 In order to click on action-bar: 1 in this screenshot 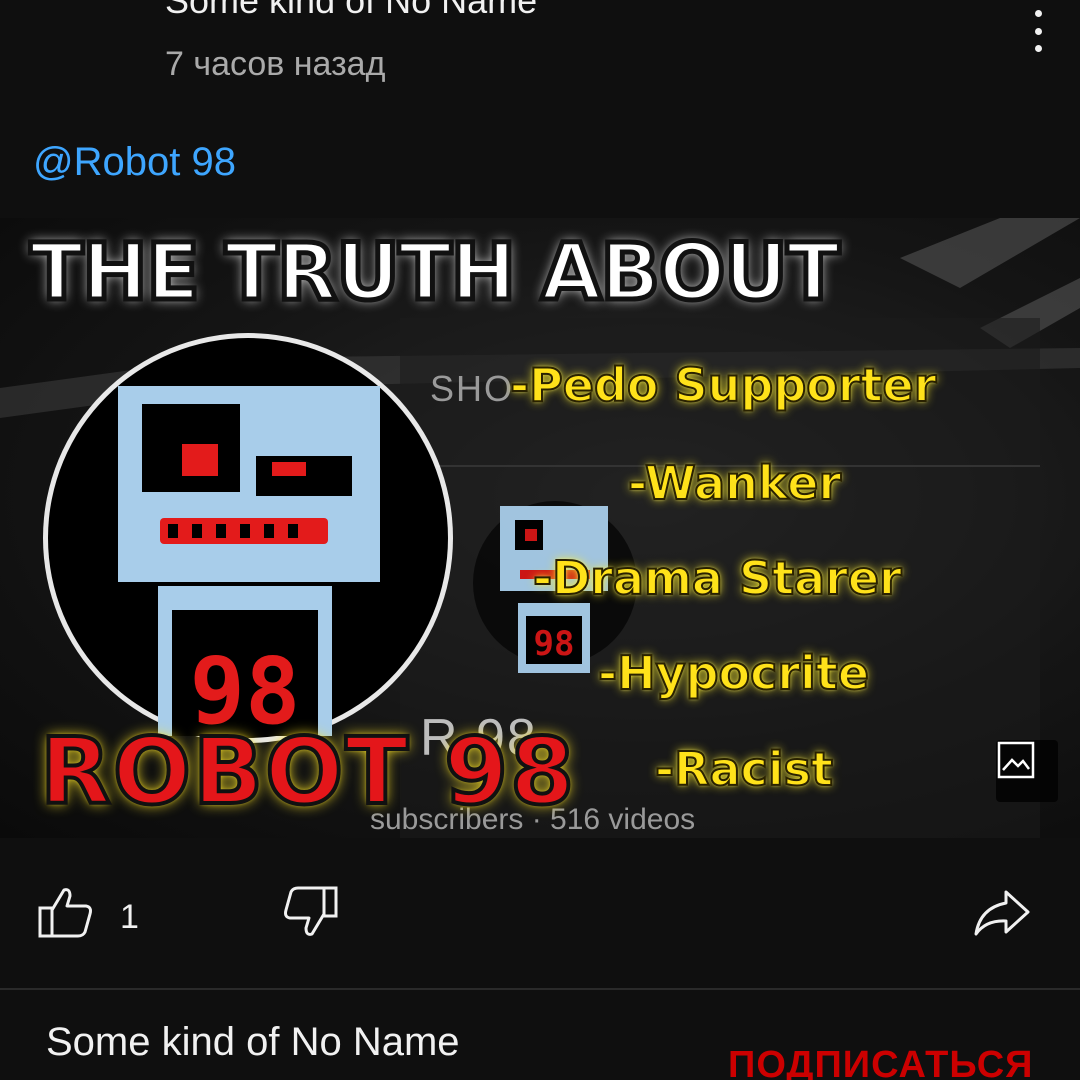, I will do `click(540, 910)`.